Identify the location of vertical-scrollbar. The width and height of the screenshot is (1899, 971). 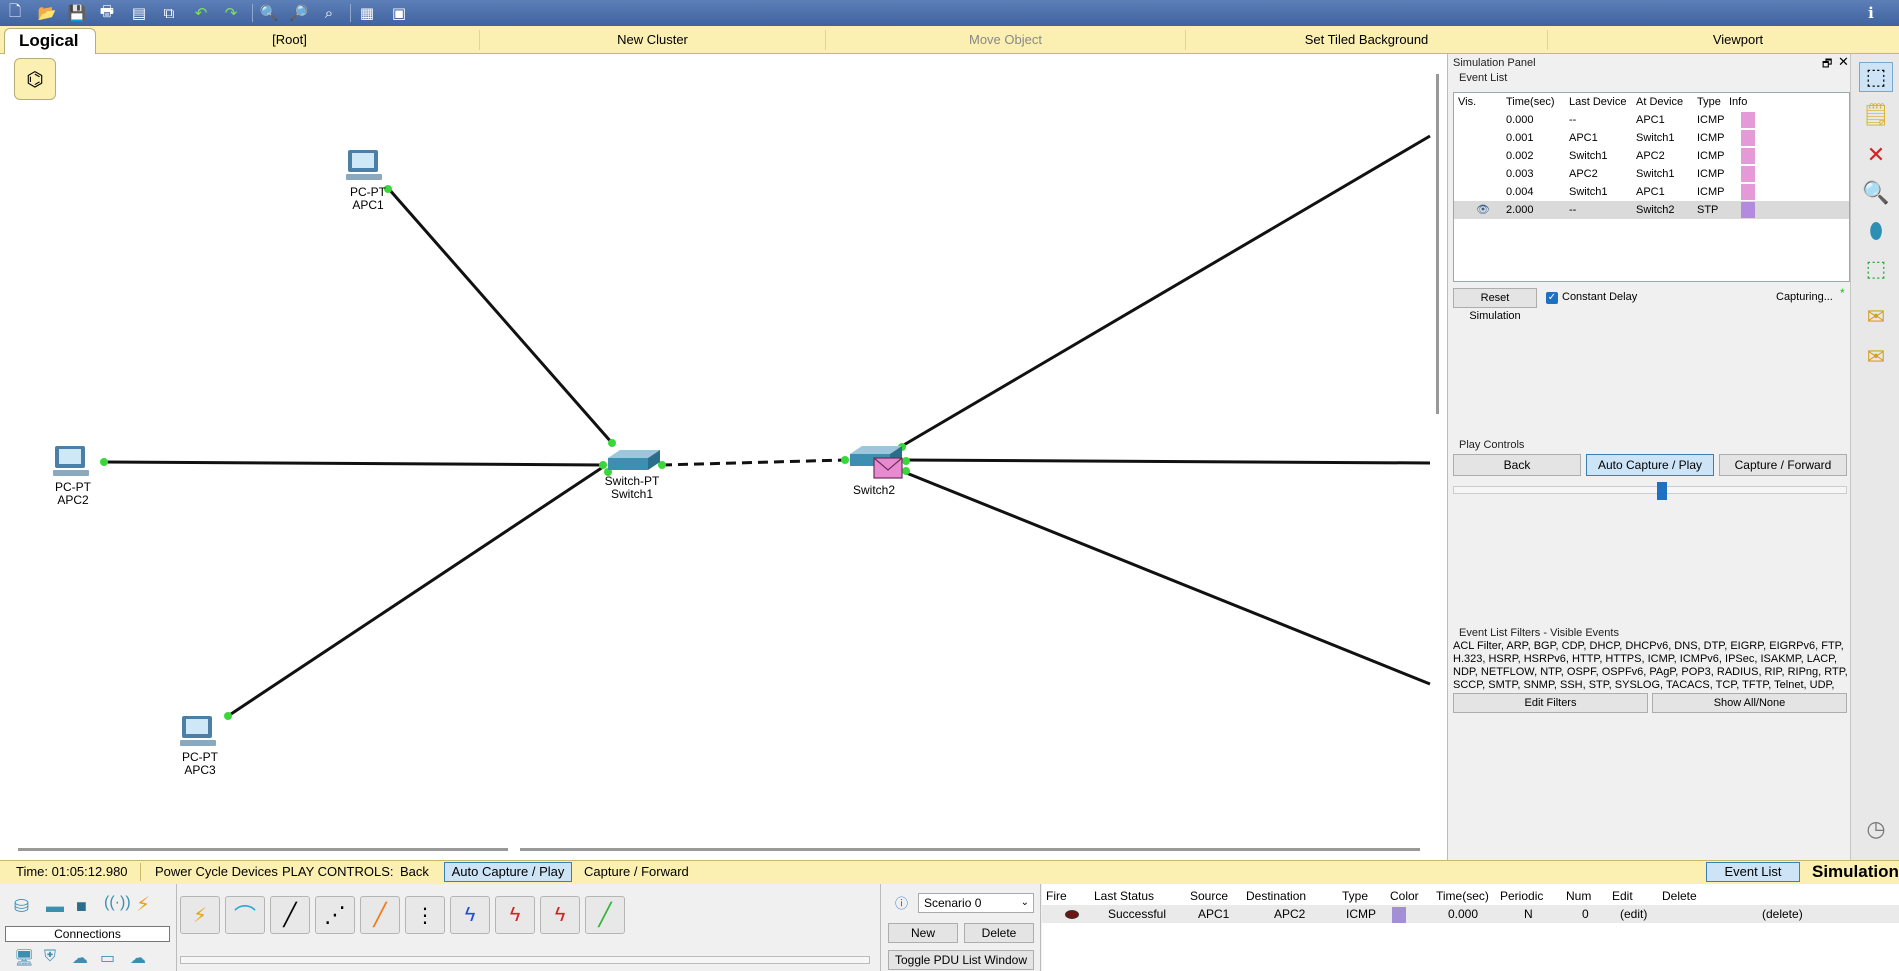
(1437, 244).